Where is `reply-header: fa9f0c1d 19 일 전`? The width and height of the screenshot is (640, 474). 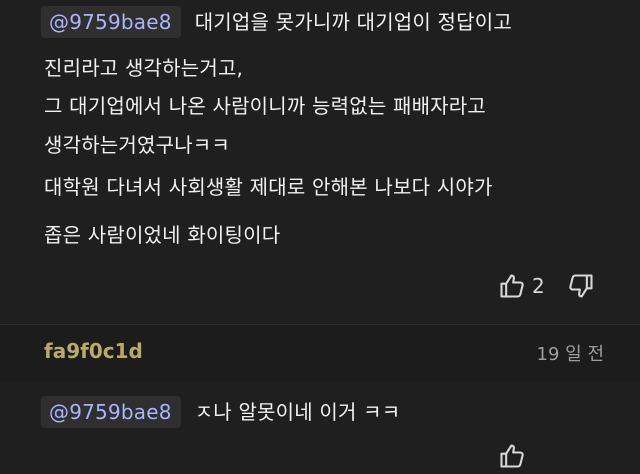 reply-header: fa9f0c1d 19 일 전 is located at coordinates (320, 354).